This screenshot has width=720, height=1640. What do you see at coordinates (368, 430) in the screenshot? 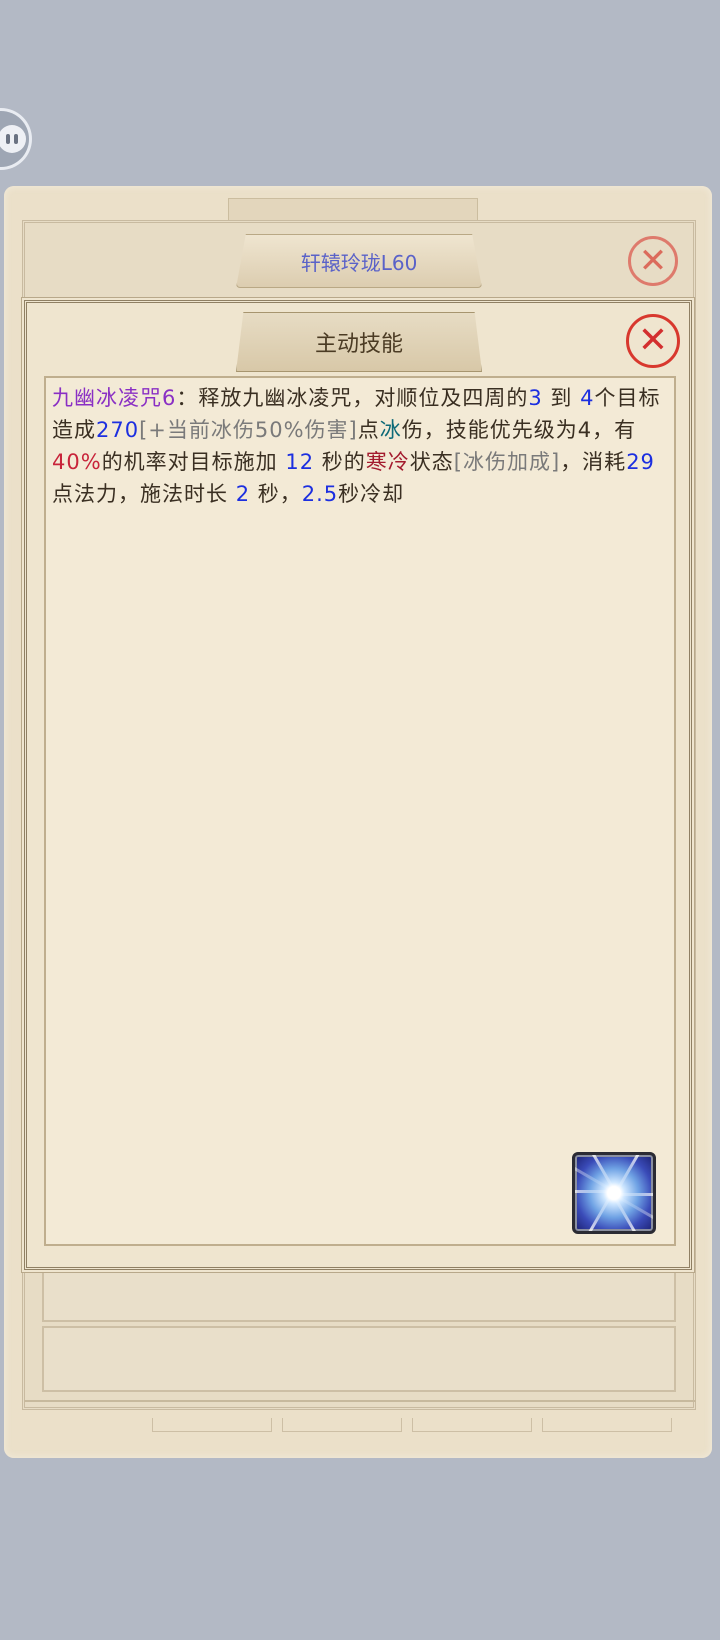
I see `description-segment: 点` at bounding box center [368, 430].